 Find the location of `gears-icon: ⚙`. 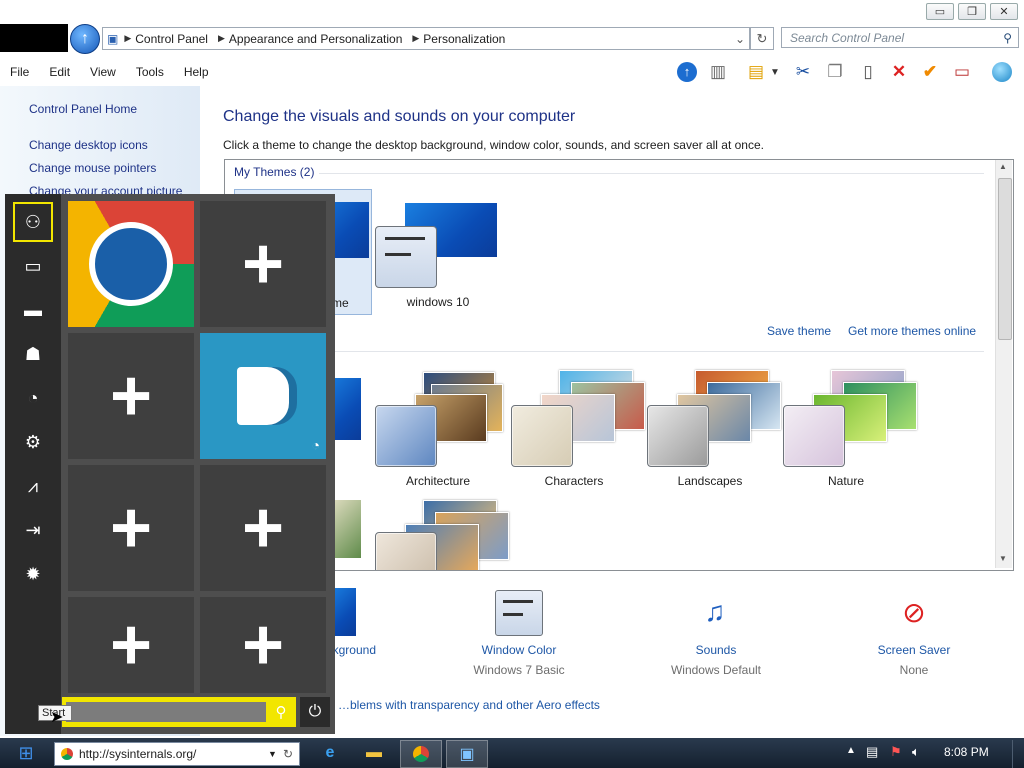

gears-icon: ⚙ is located at coordinates (33, 441).